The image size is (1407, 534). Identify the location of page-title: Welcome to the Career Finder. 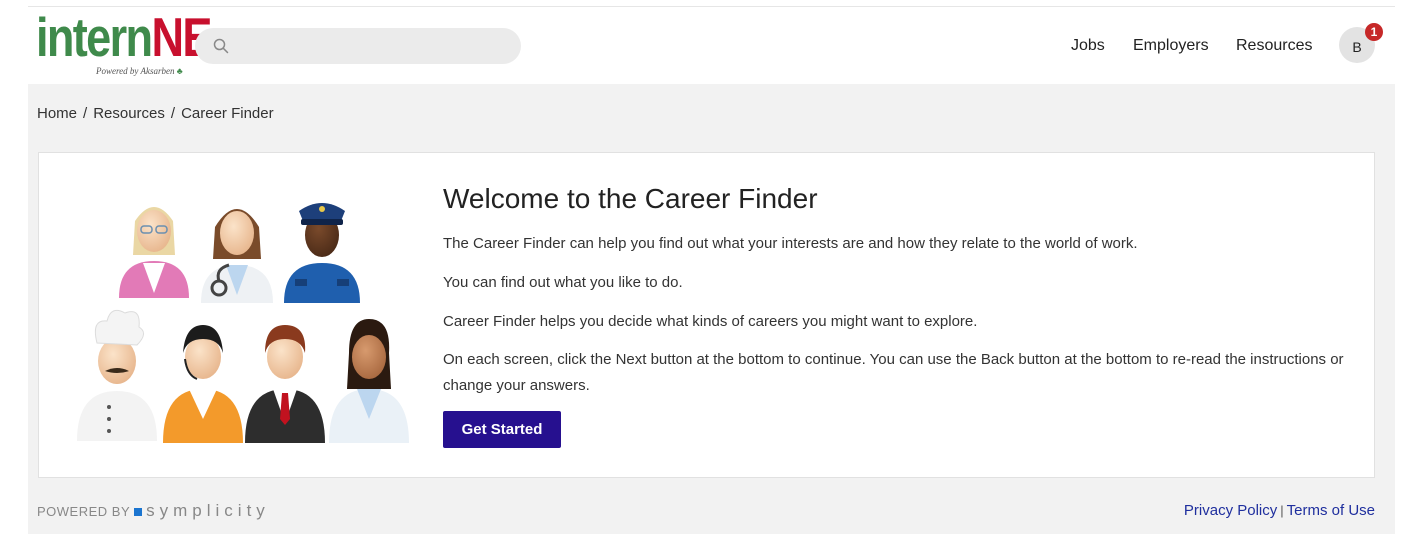
(630, 198).